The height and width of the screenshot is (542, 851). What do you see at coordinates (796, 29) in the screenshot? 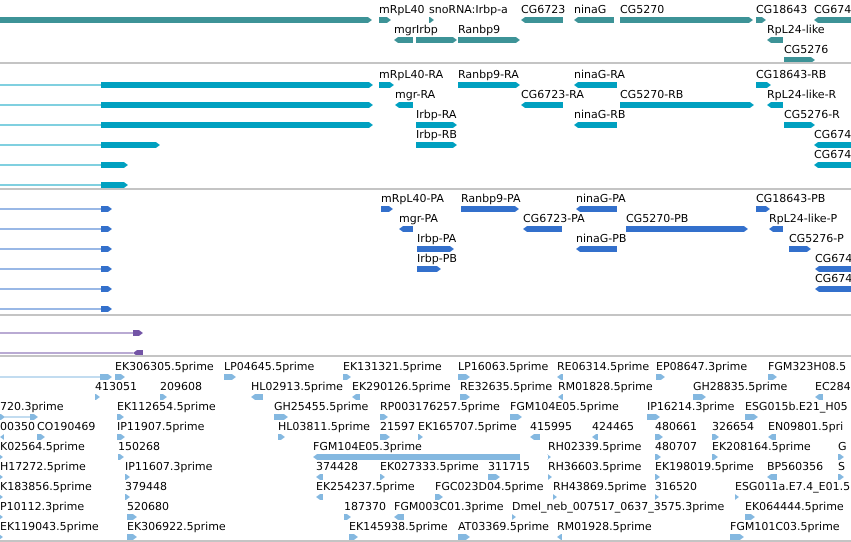
I see `feature-label: RpL24-like` at bounding box center [796, 29].